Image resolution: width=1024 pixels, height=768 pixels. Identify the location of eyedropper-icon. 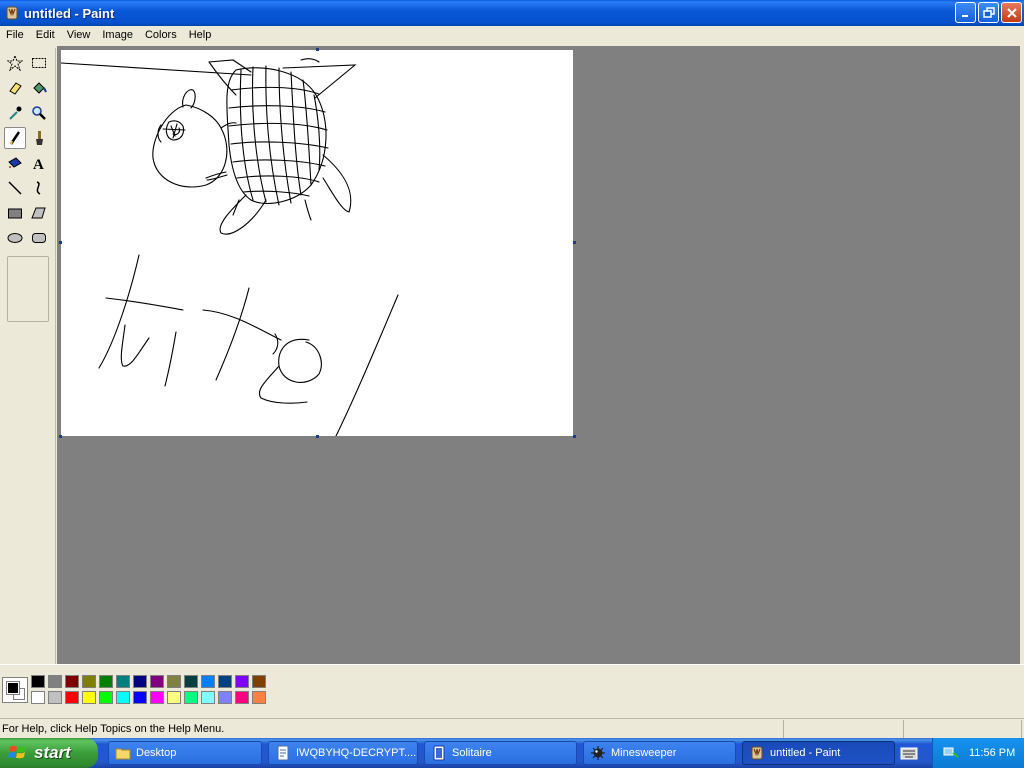
(15, 113).